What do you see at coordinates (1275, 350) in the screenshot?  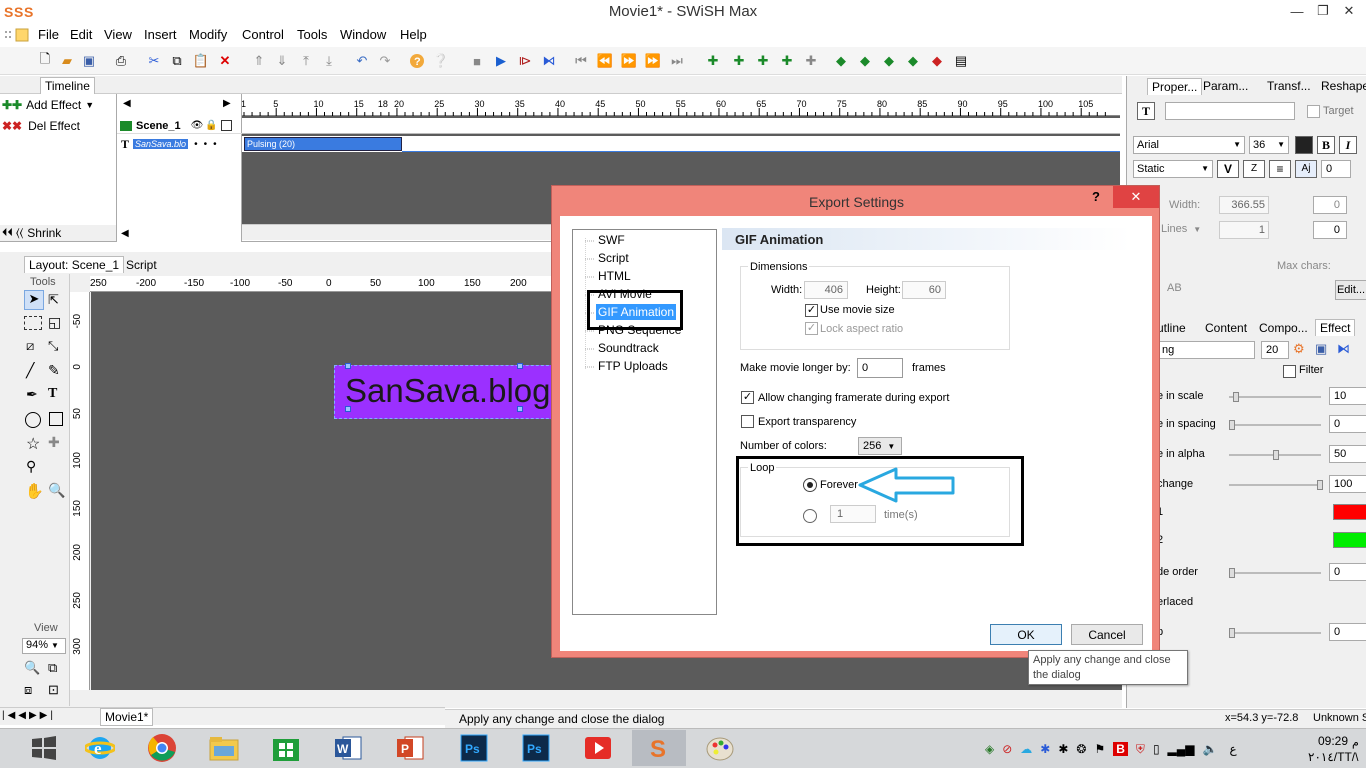 I see `effect-frames-input: 20` at bounding box center [1275, 350].